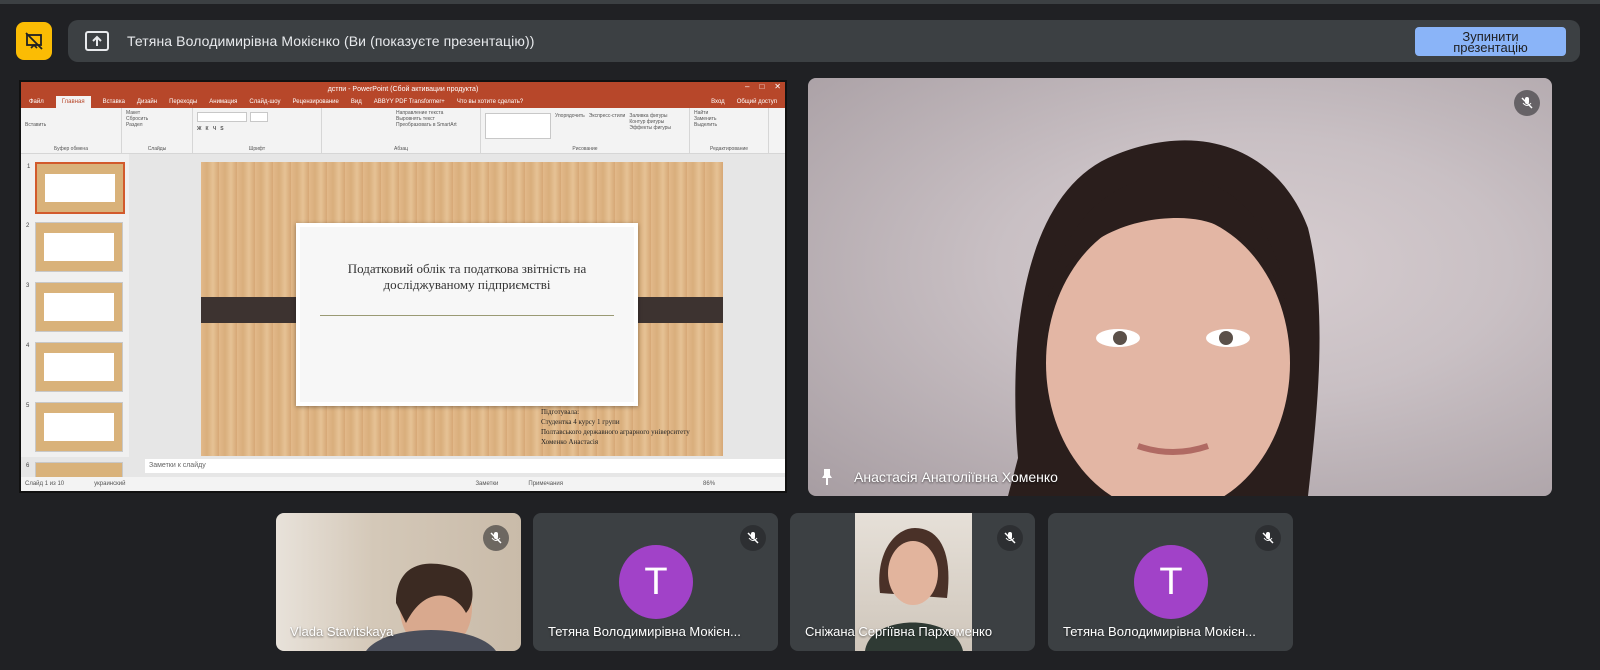 This screenshot has width=1600, height=670. I want to click on thumb-number: 6, so click(28, 466).